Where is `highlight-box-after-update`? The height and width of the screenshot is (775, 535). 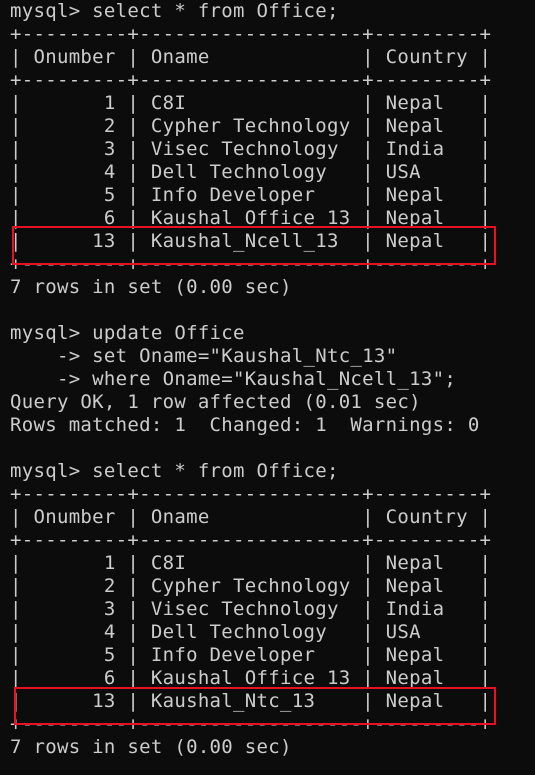 highlight-box-after-update is located at coordinates (255, 706).